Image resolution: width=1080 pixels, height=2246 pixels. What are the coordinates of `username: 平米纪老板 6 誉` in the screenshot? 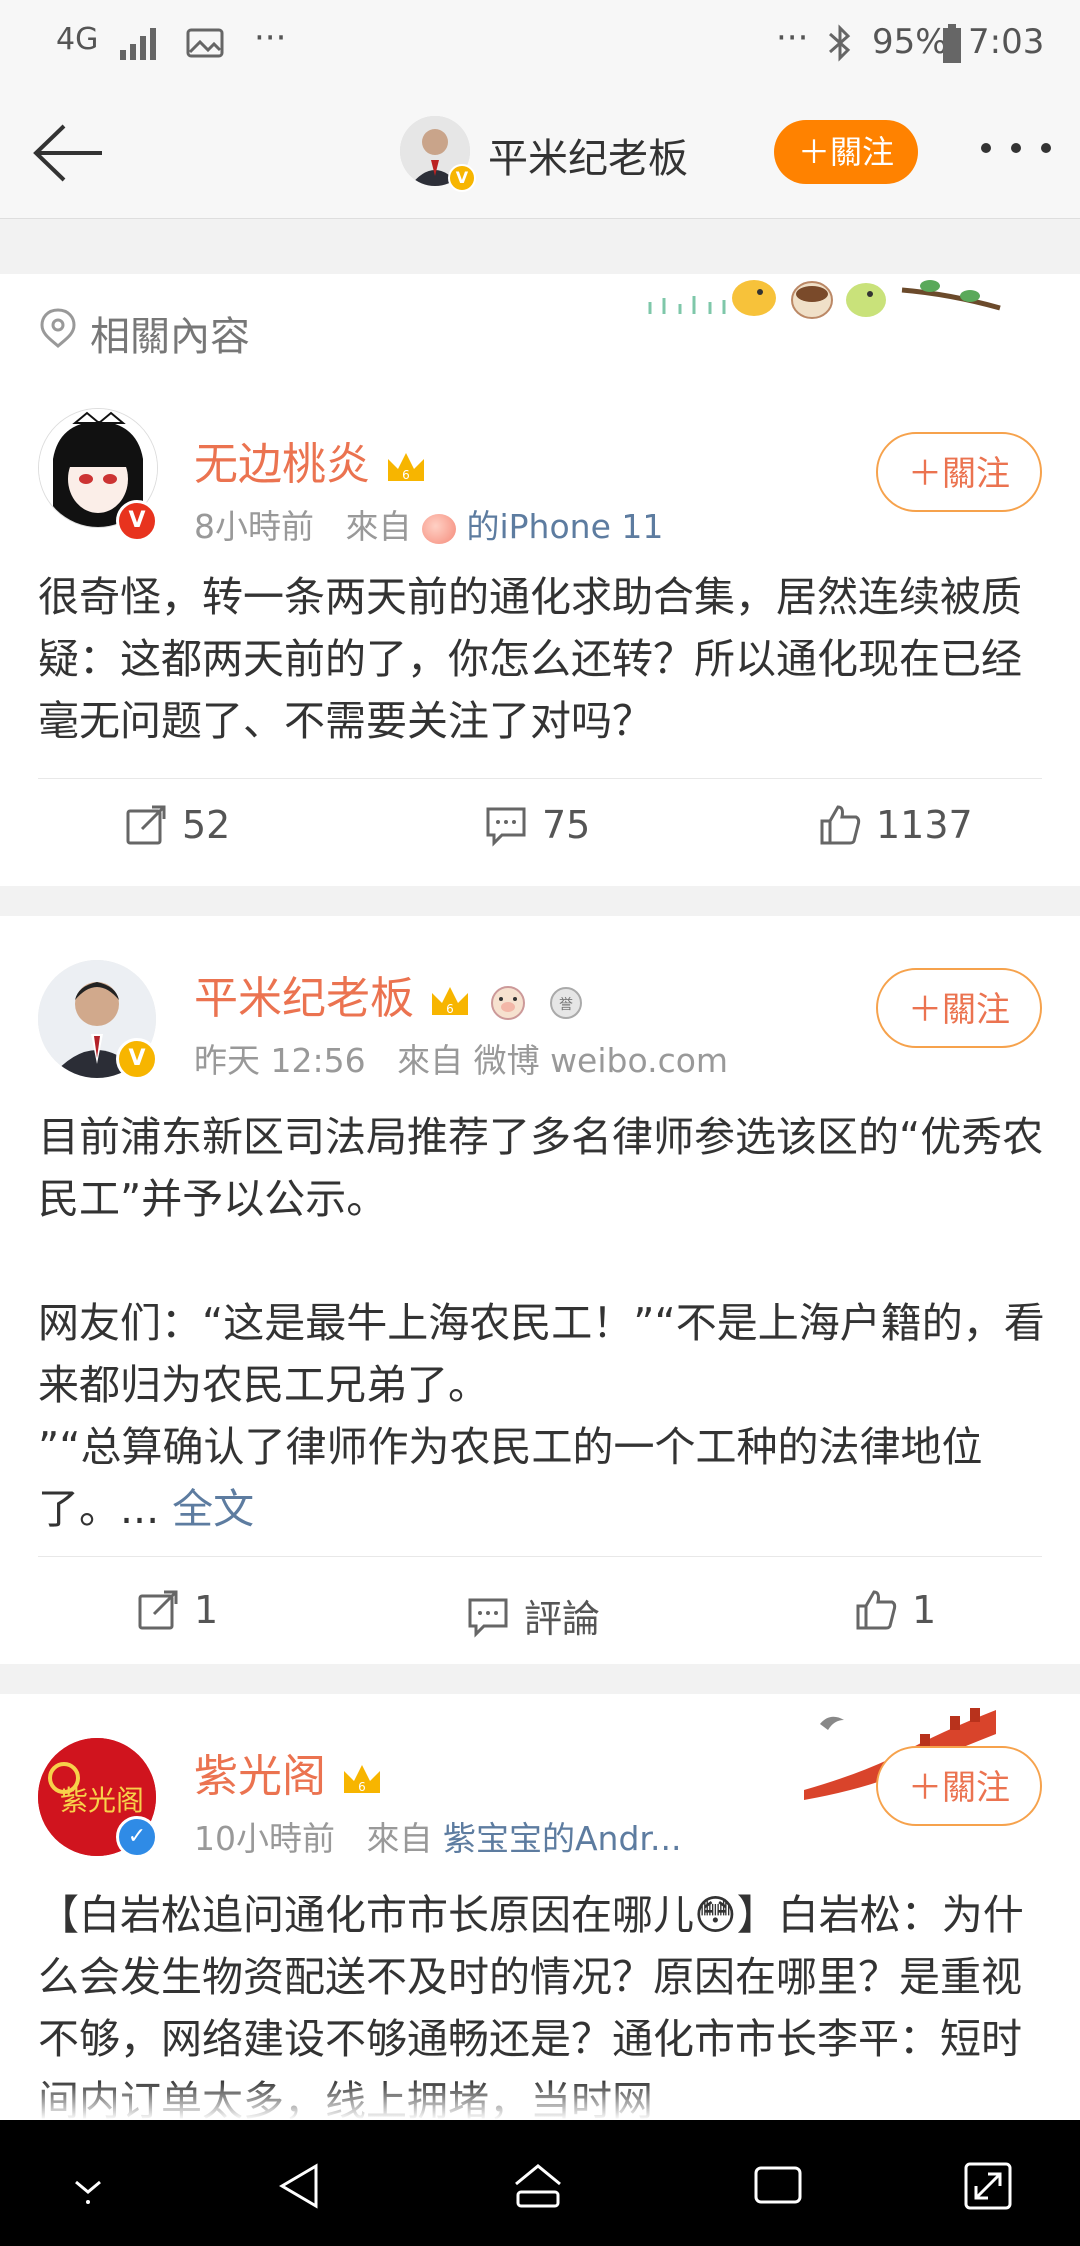 It's located at (391, 994).